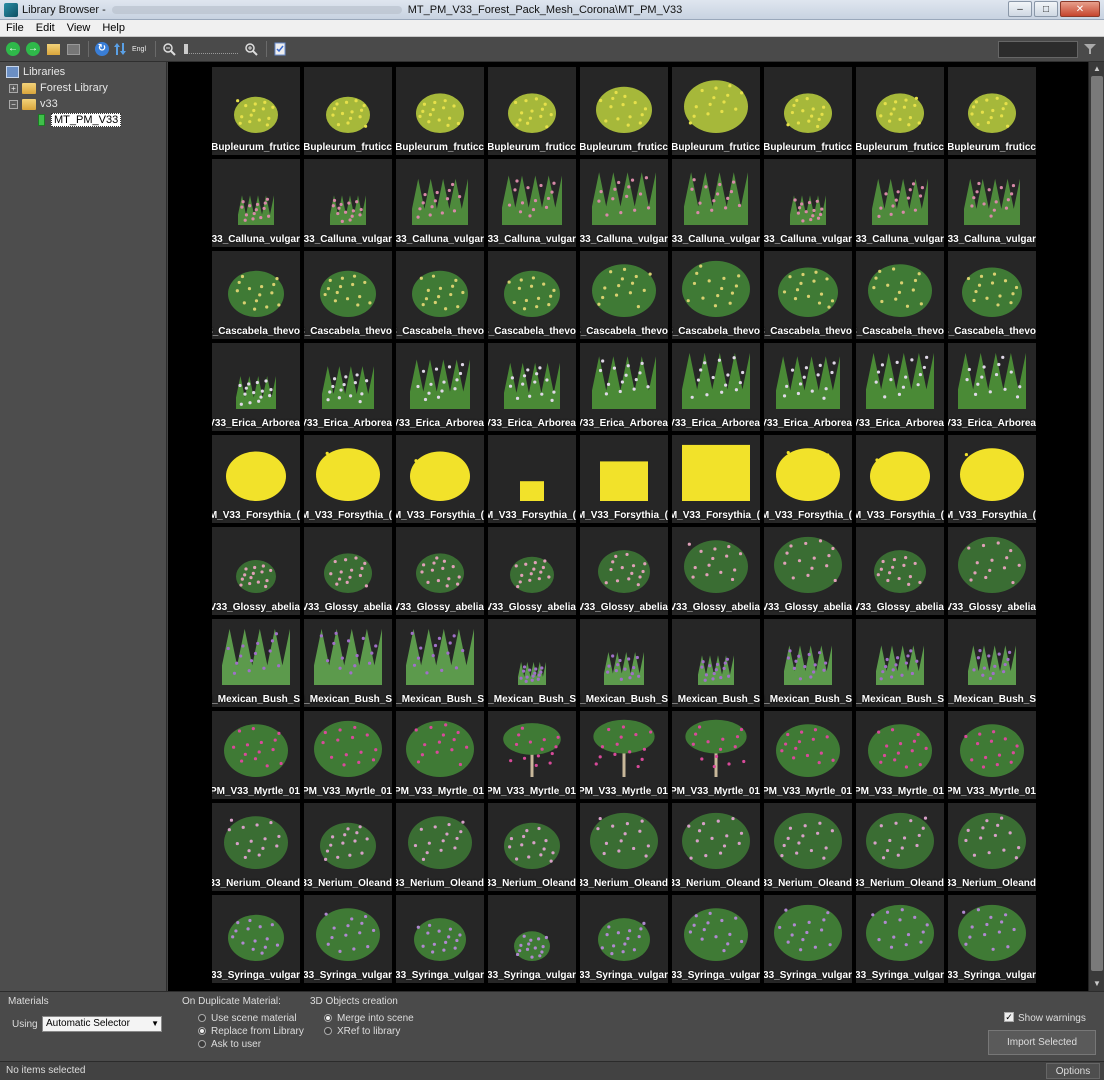  I want to click on options-button: Options, so click(1073, 1071).